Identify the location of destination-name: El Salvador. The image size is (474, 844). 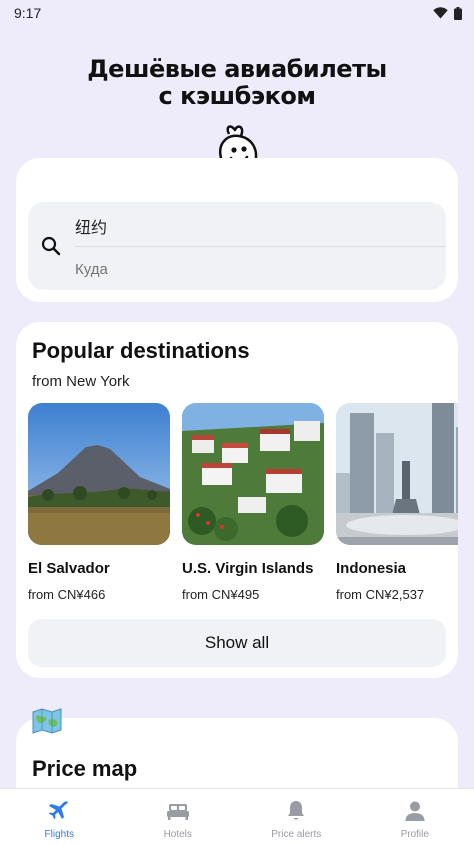
(69, 568).